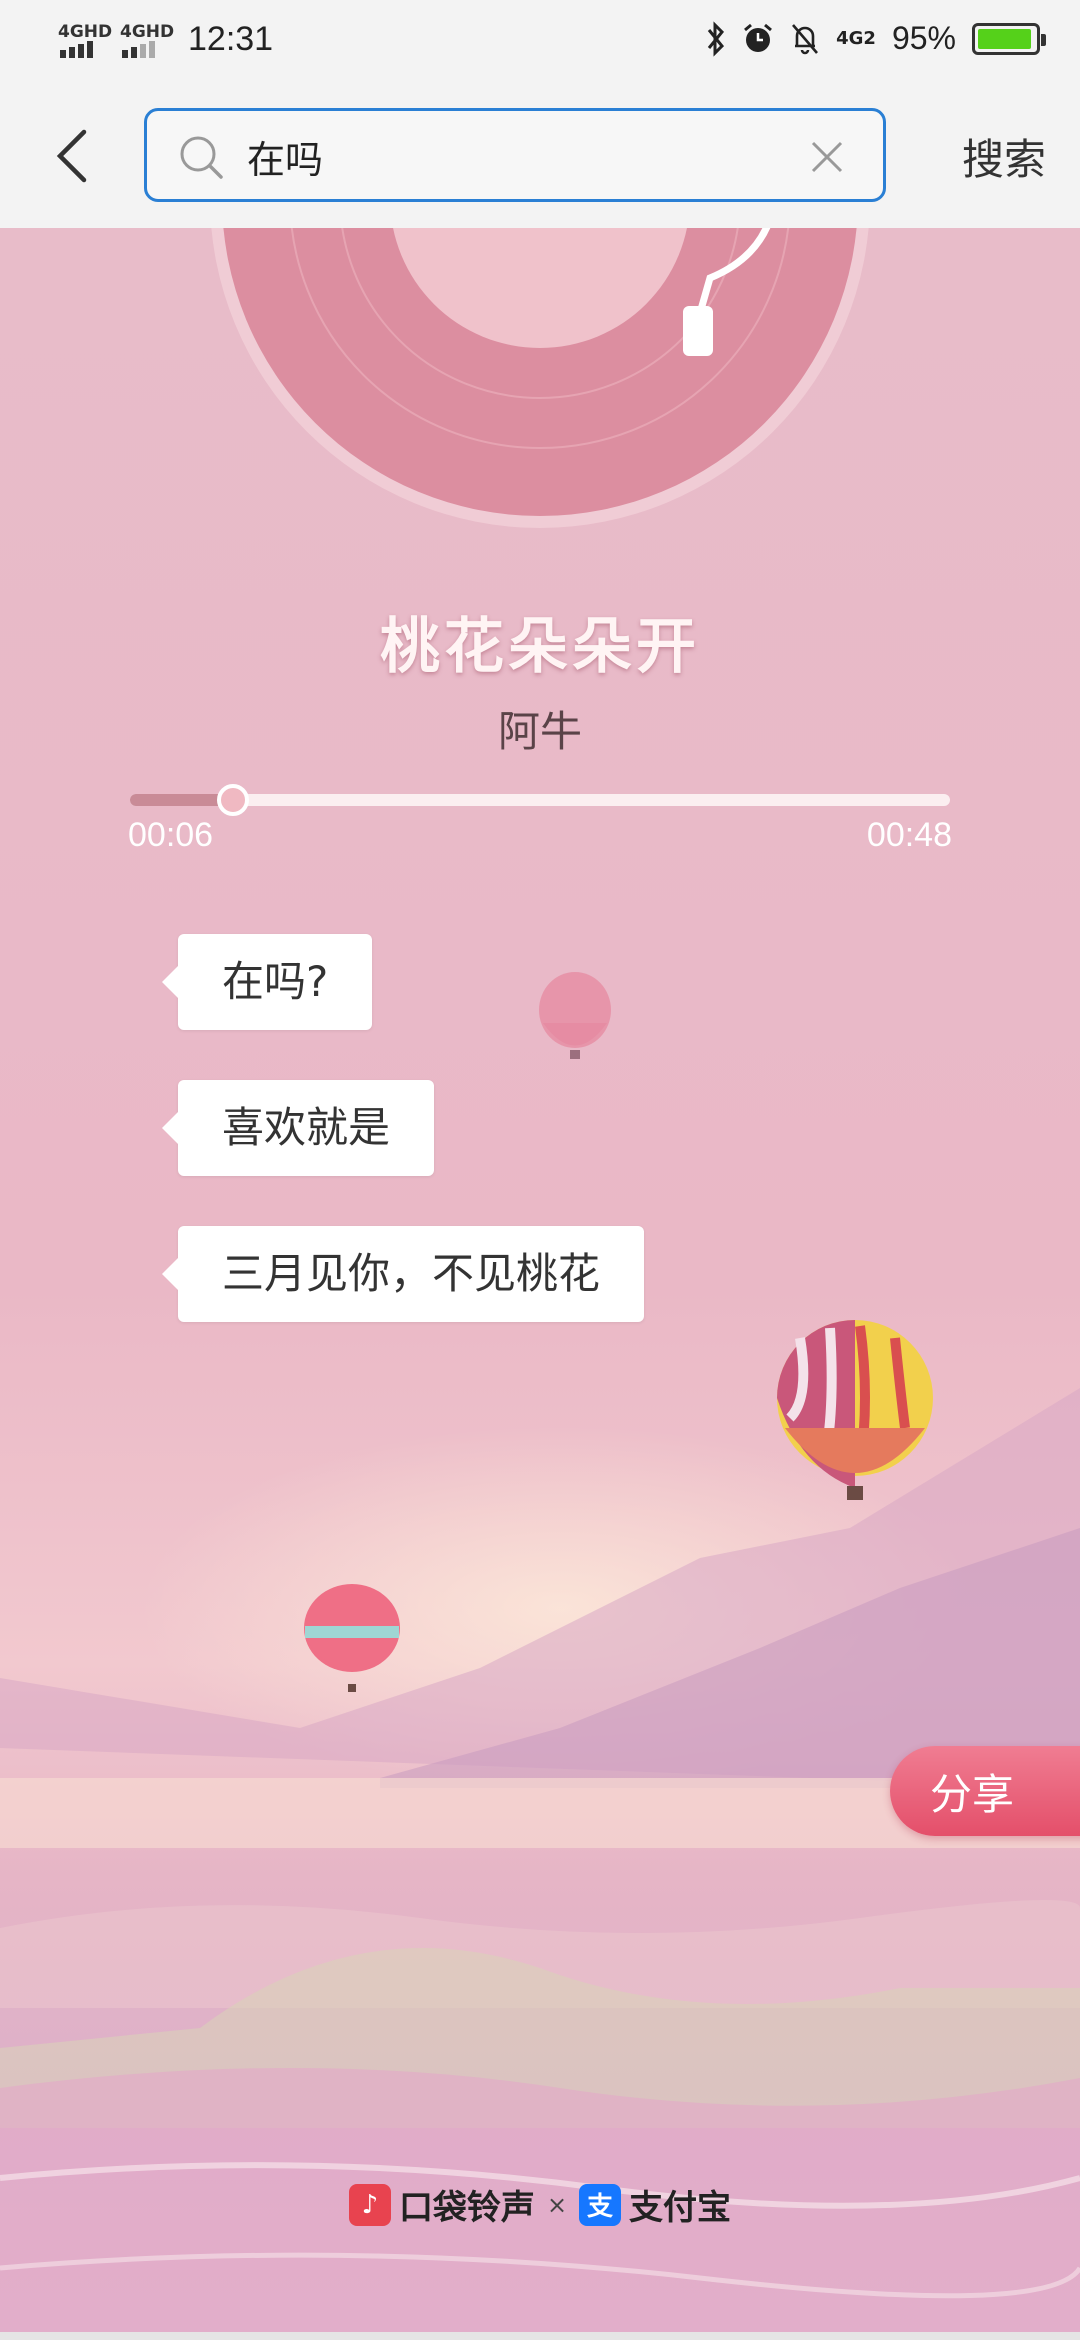 This screenshot has width=1080, height=2340. Describe the element at coordinates (540, 378) in the screenshot. I see `vinyl-record-icon` at that location.